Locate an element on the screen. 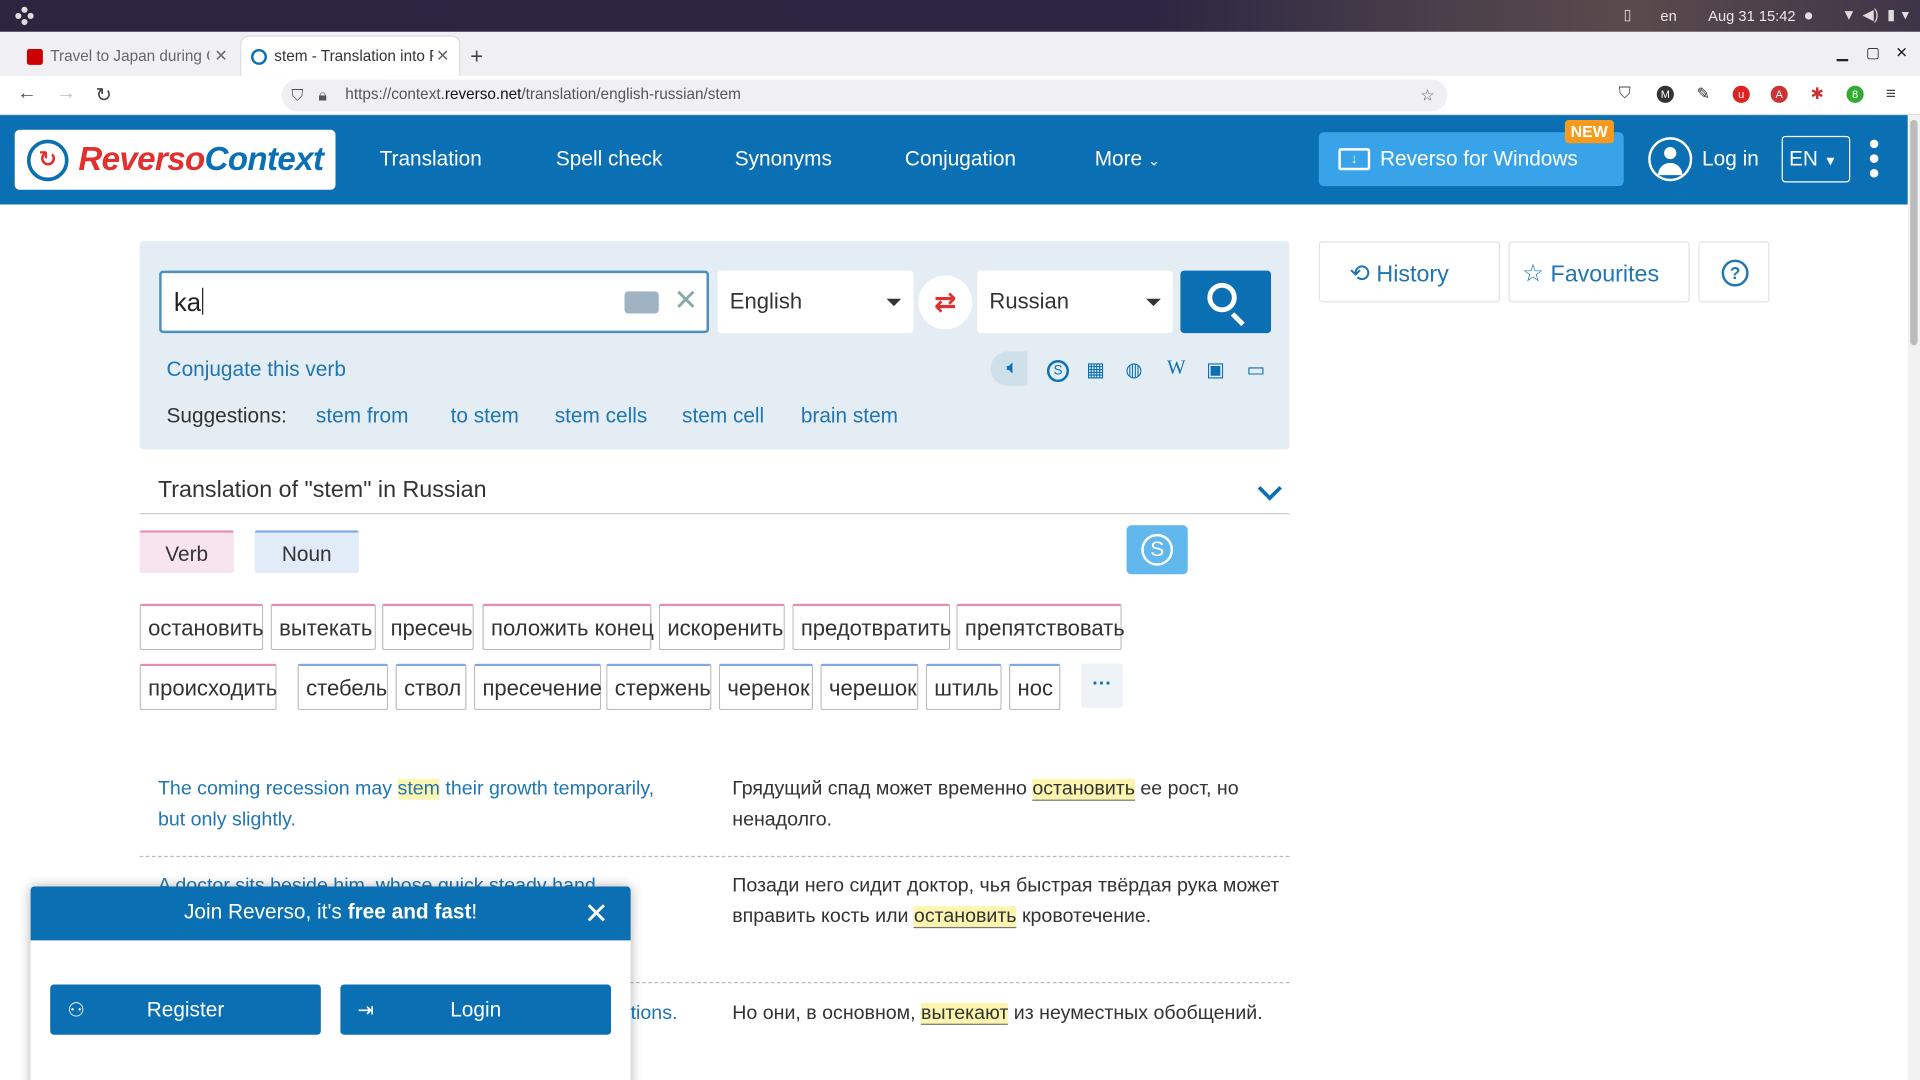 This screenshot has width=1920, height=1080. translation-chip: предотвратить is located at coordinates (871, 627).